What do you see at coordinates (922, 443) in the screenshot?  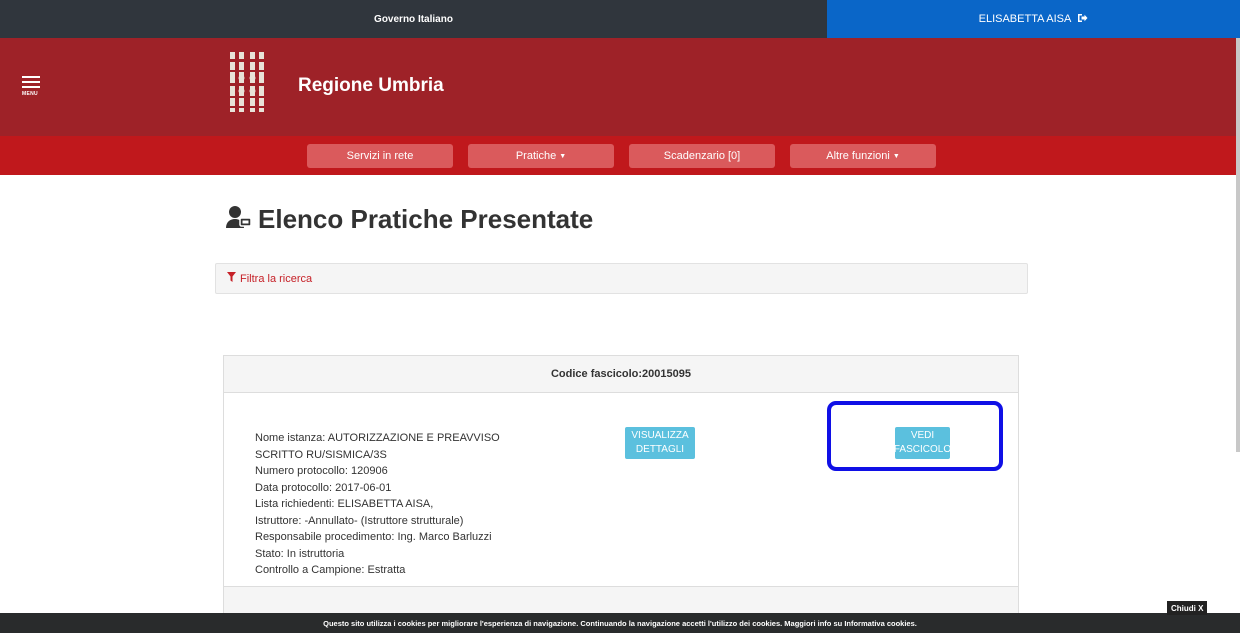 I see `vedi-fascicolo-button: VEDI FASCICOLO` at bounding box center [922, 443].